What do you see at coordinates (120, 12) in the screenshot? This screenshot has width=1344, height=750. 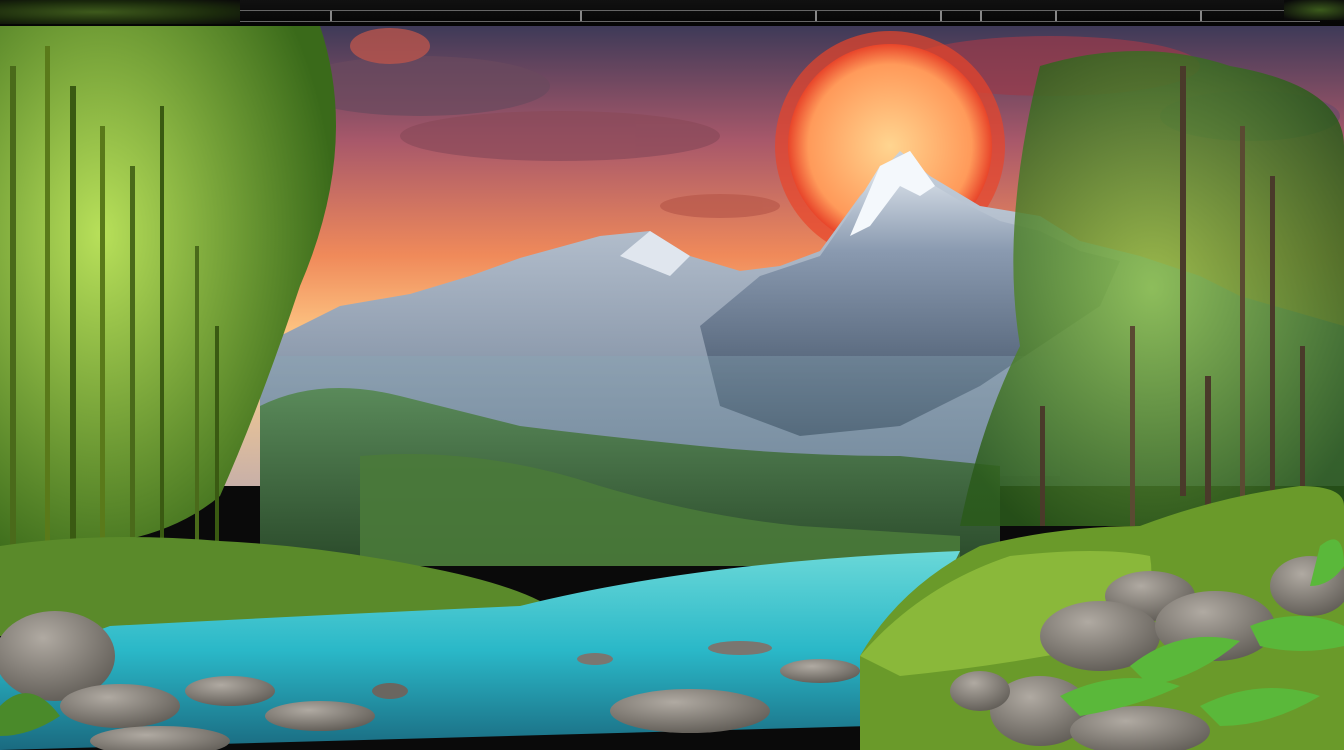 I see `top-bar-foliage-left` at bounding box center [120, 12].